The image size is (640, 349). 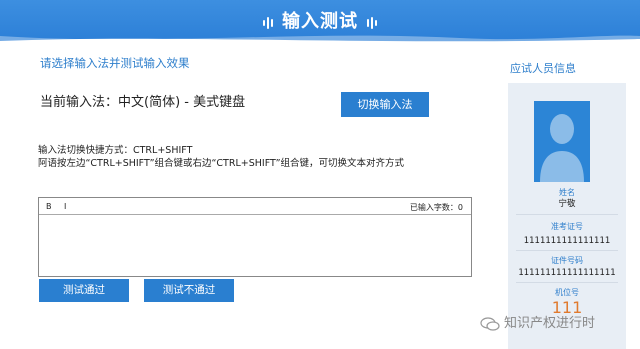 What do you see at coordinates (490, 323) in the screenshot?
I see `wechat-icon` at bounding box center [490, 323].